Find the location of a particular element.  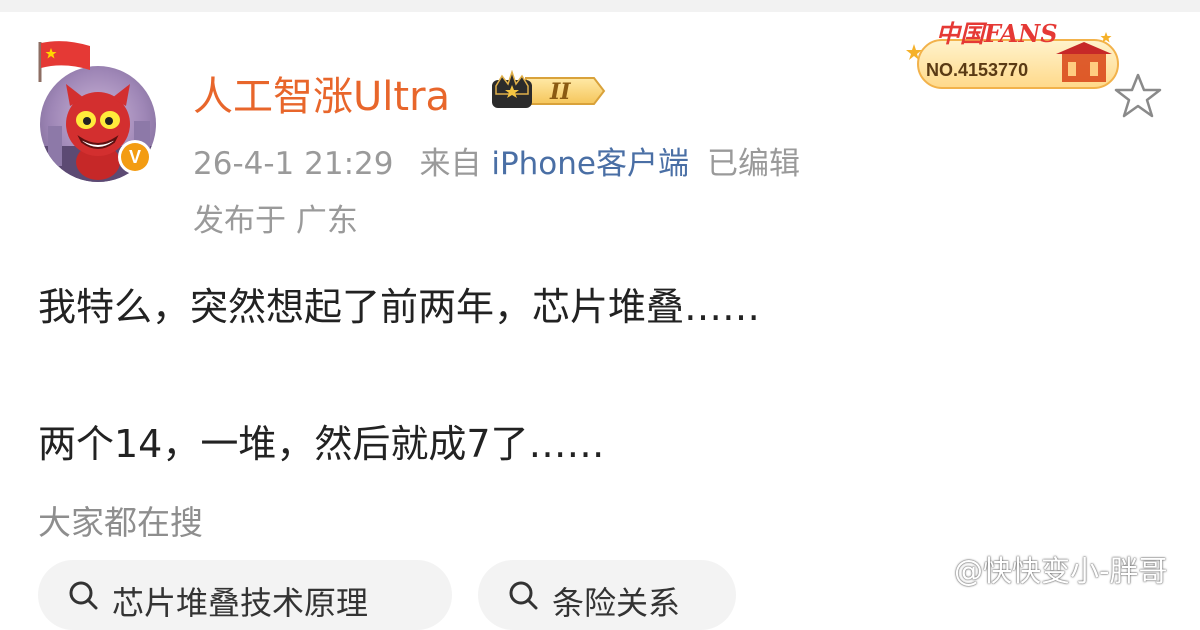

username: 人工智涨Ultra is located at coordinates (321, 93).